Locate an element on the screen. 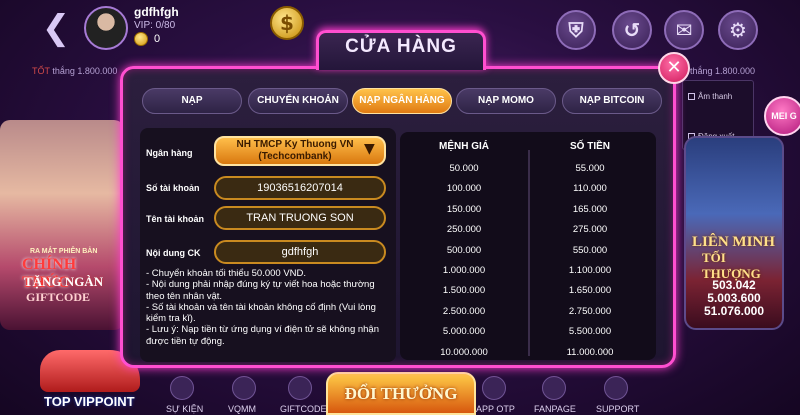 The width and height of the screenshot is (800, 415). rate-amount: 5.500.000 is located at coordinates (590, 331).